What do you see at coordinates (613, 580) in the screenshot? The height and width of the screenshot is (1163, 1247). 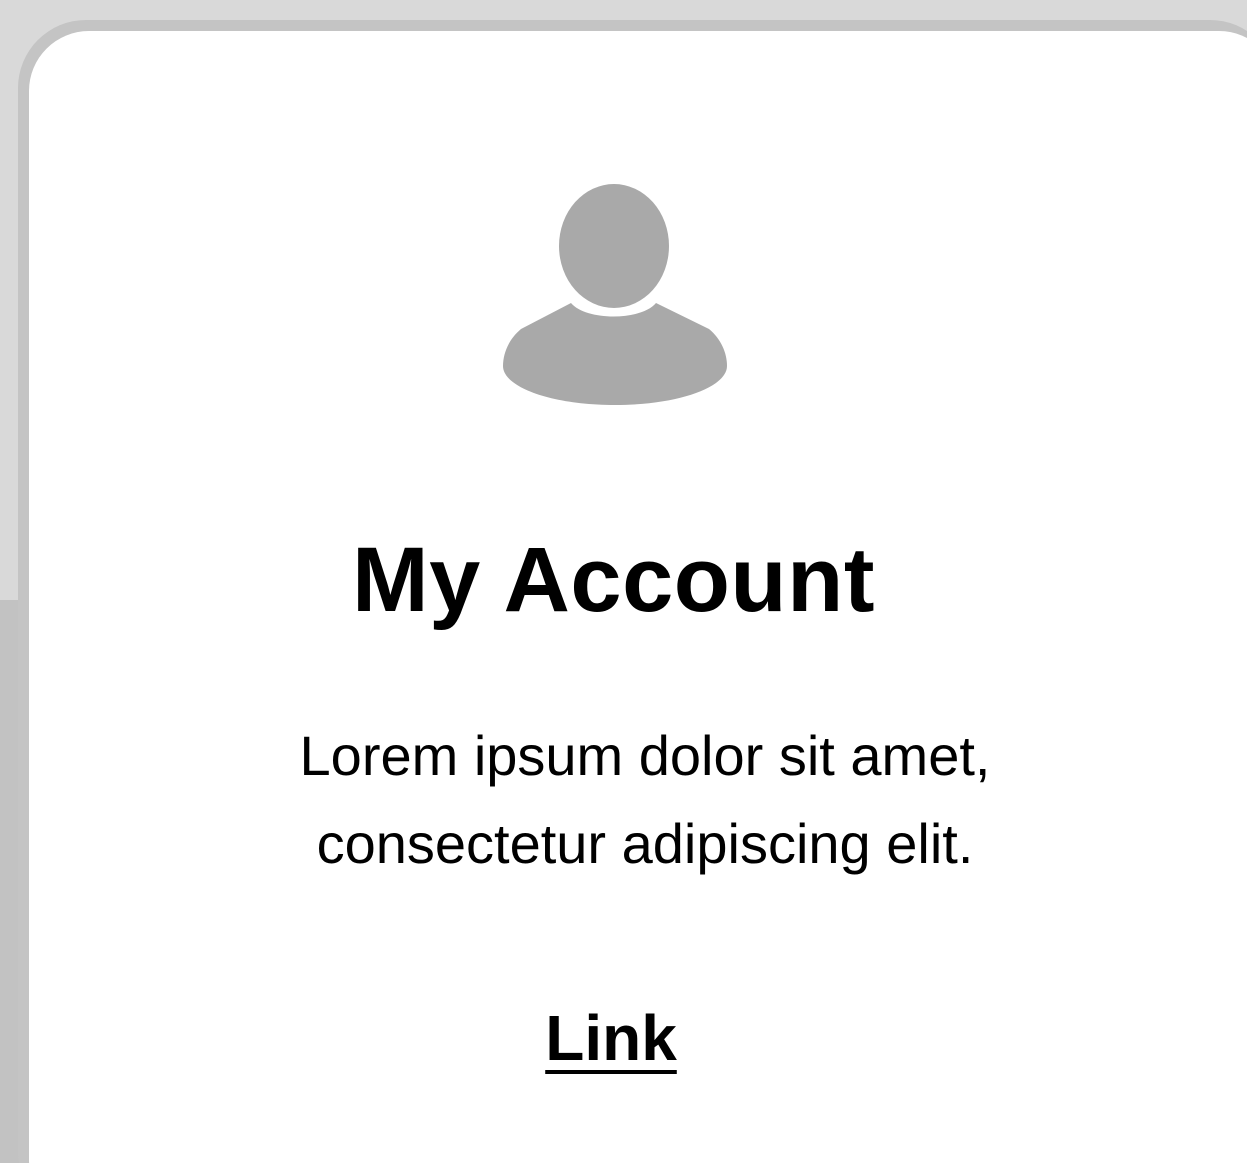 I see `card-title: My Account` at bounding box center [613, 580].